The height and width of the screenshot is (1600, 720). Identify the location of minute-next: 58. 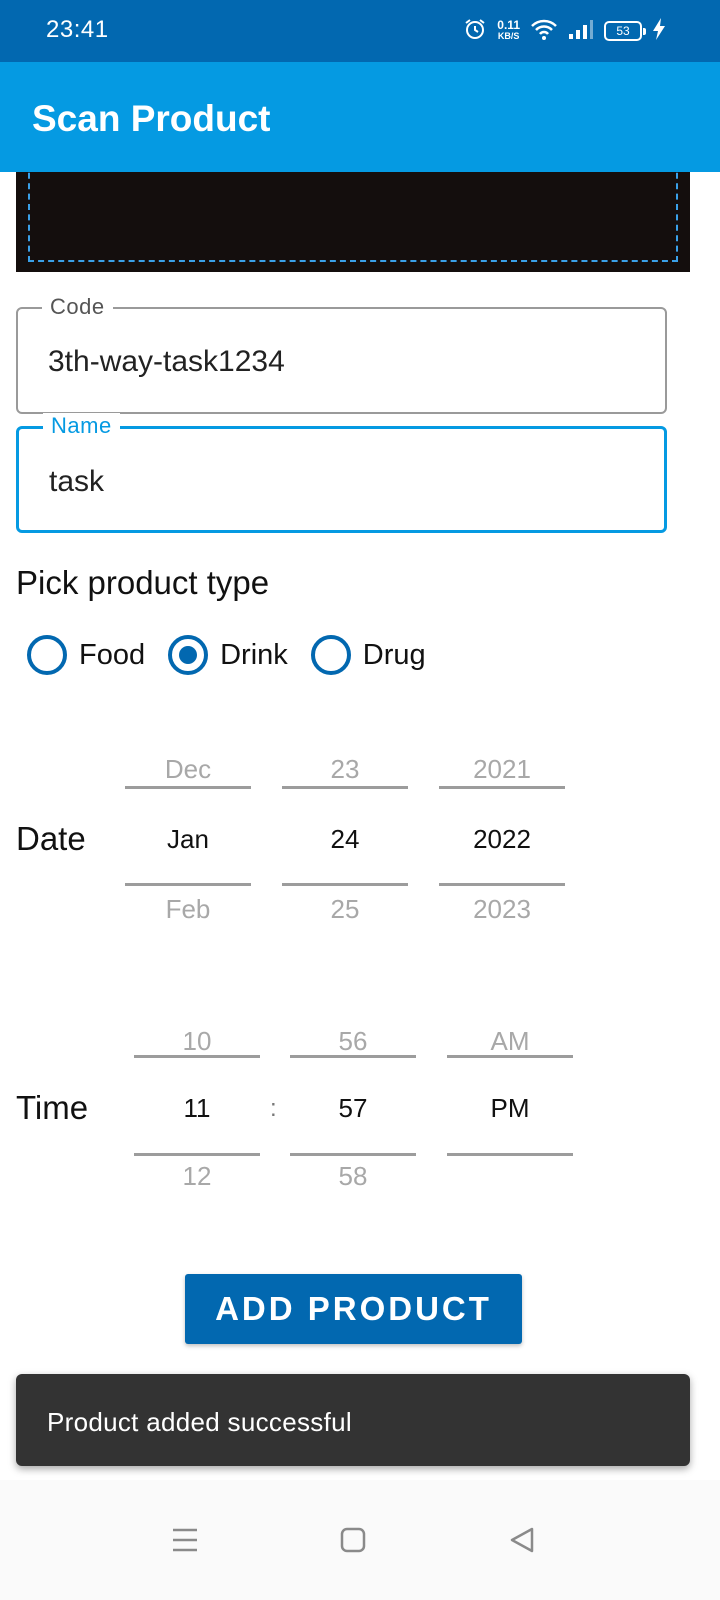
(353, 1176).